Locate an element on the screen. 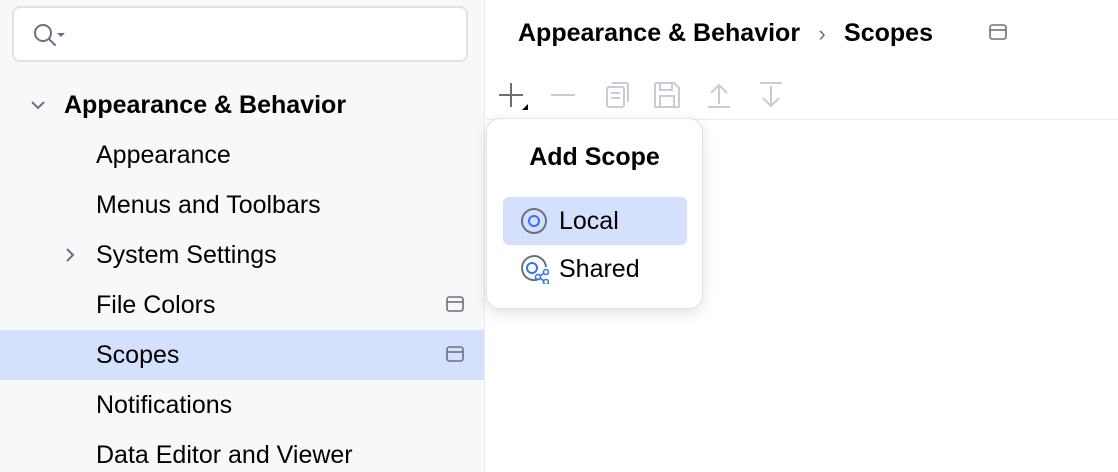  breadcrumb: Appearance & Behavior › Scopes is located at coordinates (725, 33).